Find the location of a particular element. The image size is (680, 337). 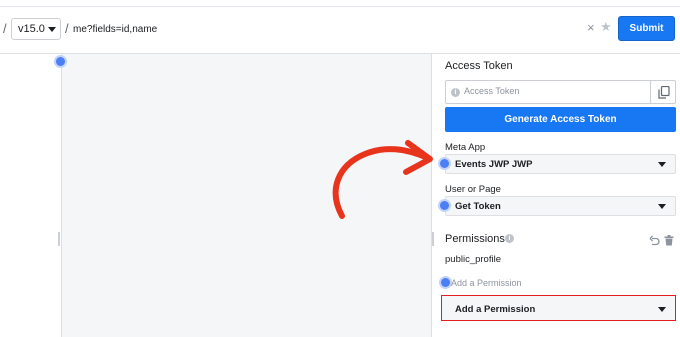

user-or-page-selected: Get Token is located at coordinates (478, 206).